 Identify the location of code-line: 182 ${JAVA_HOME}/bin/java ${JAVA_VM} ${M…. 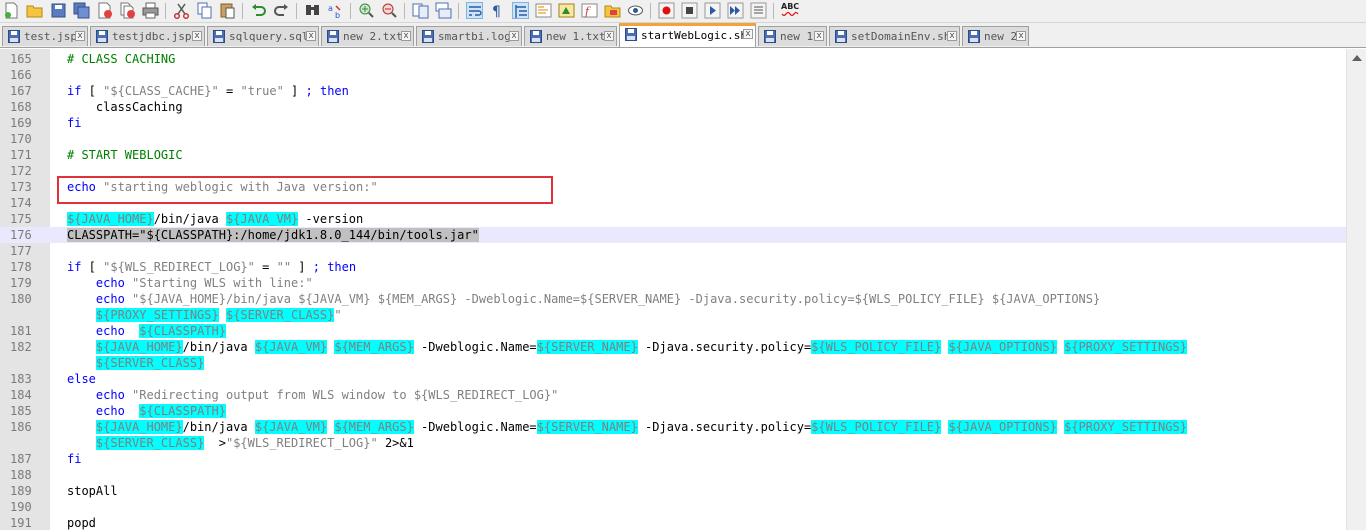
(673, 347).